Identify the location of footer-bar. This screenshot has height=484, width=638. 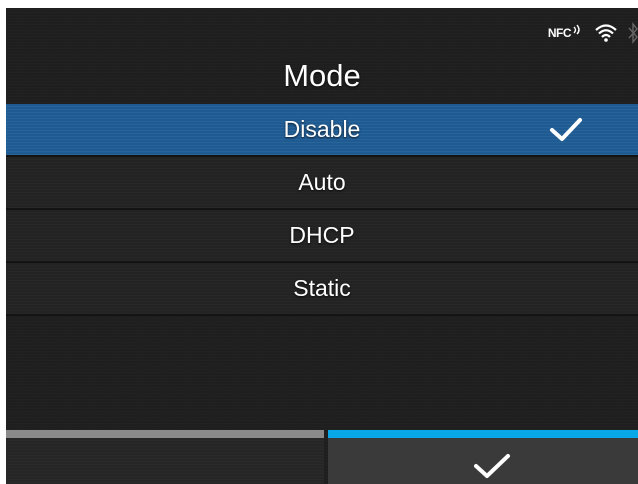
(322, 457).